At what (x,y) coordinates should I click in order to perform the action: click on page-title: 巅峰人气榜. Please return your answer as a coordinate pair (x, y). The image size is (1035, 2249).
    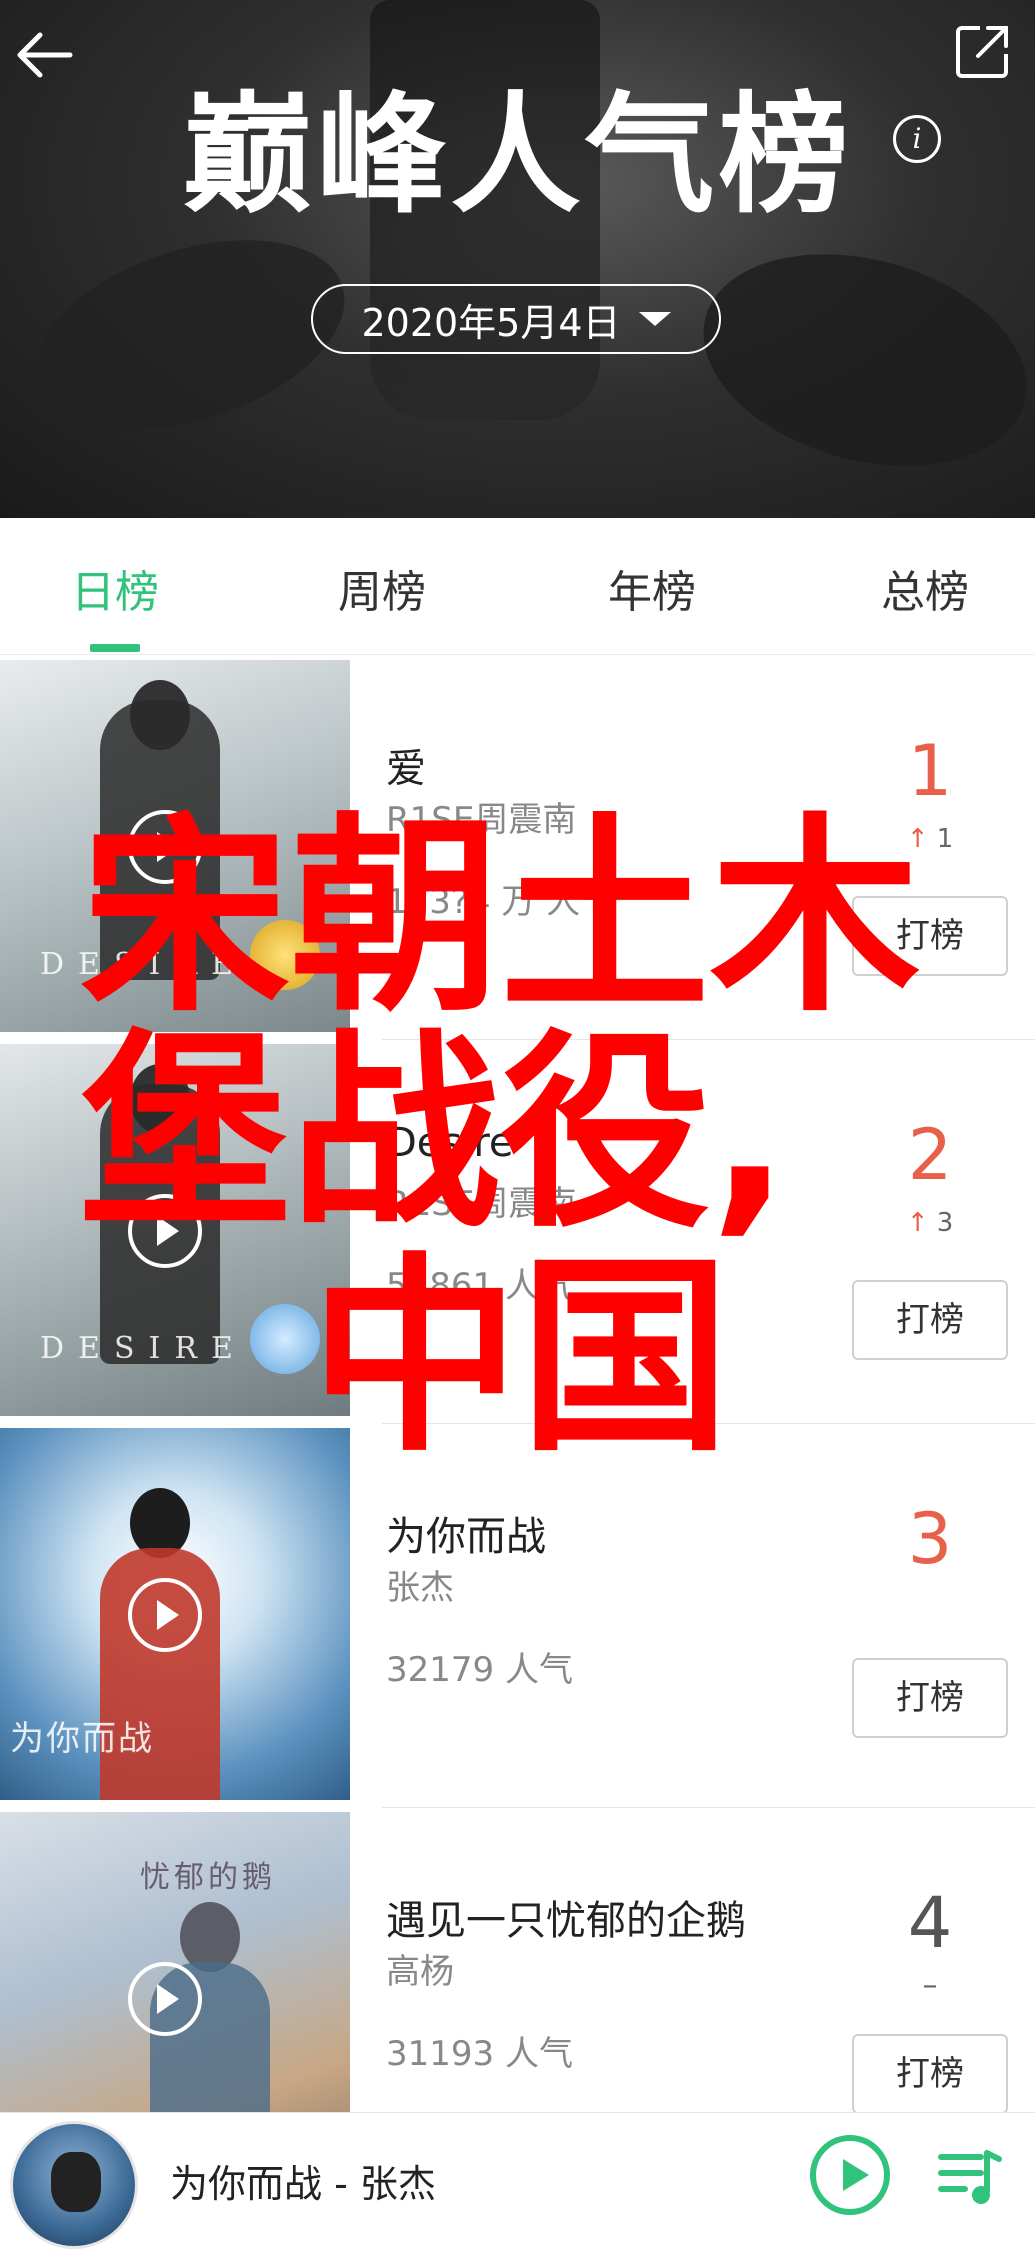
    Looking at the image, I should click on (517, 155).